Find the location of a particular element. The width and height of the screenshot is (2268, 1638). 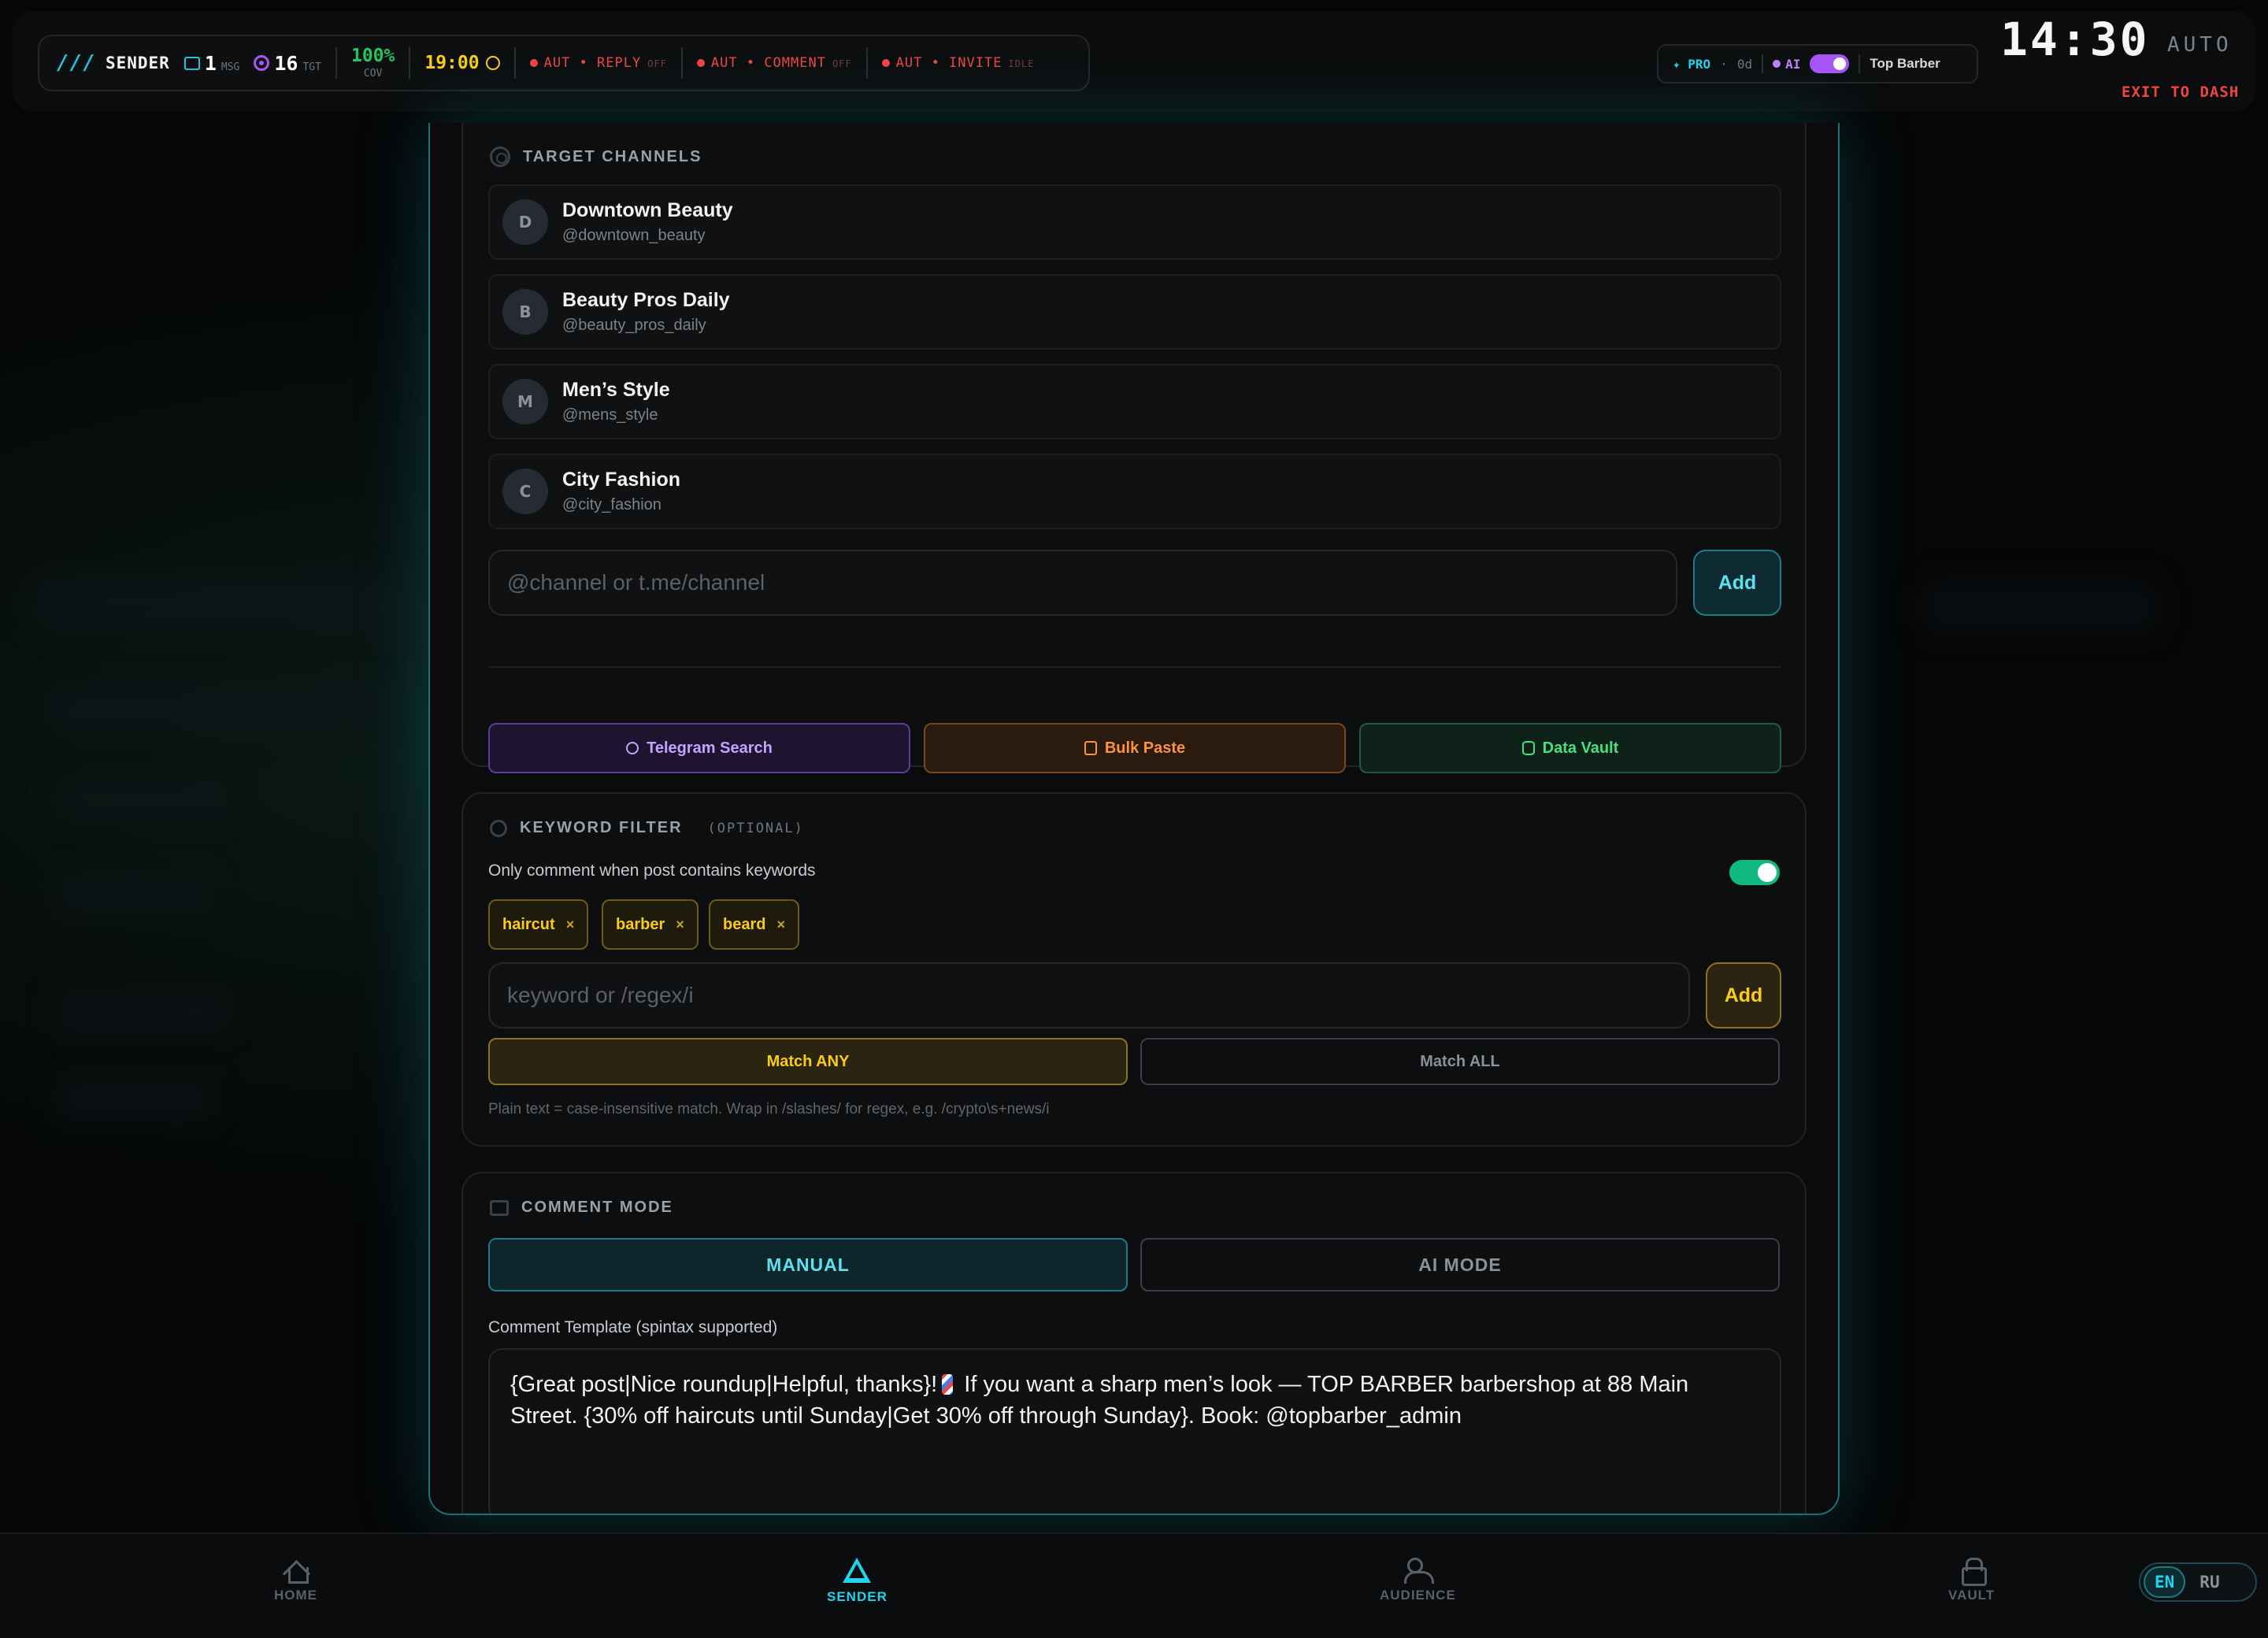

auto-comment-state: OFF is located at coordinates (842, 63).